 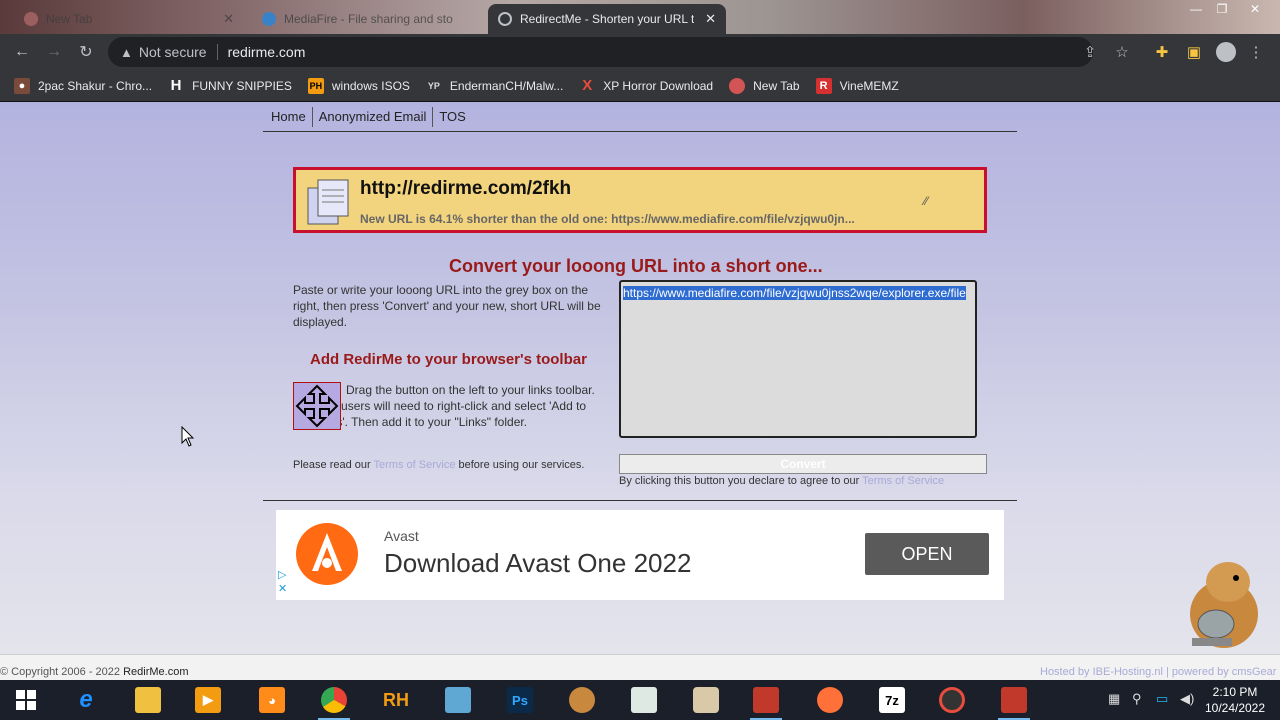 What do you see at coordinates (892, 700) in the screenshot?
I see `7zip-icon: 7z` at bounding box center [892, 700].